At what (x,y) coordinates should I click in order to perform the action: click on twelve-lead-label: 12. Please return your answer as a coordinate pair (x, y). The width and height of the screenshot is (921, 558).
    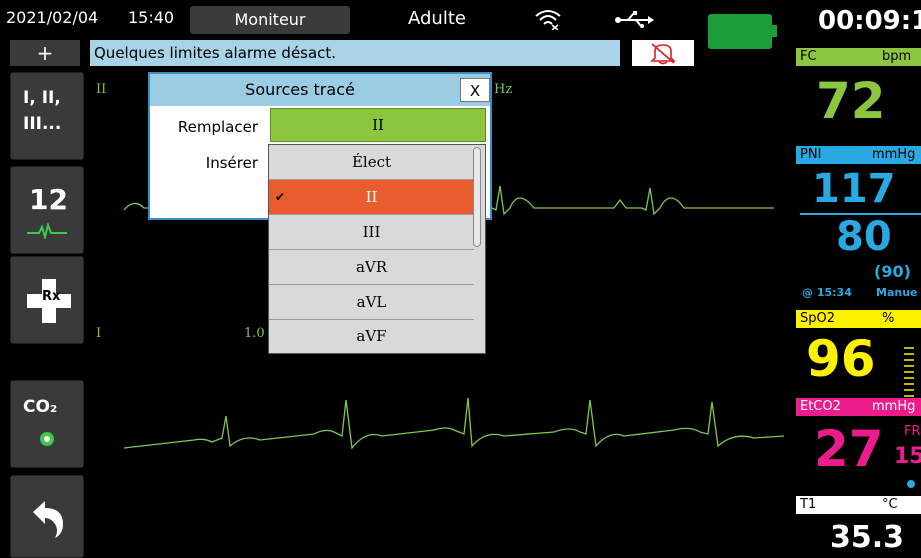
    Looking at the image, I should click on (48, 199).